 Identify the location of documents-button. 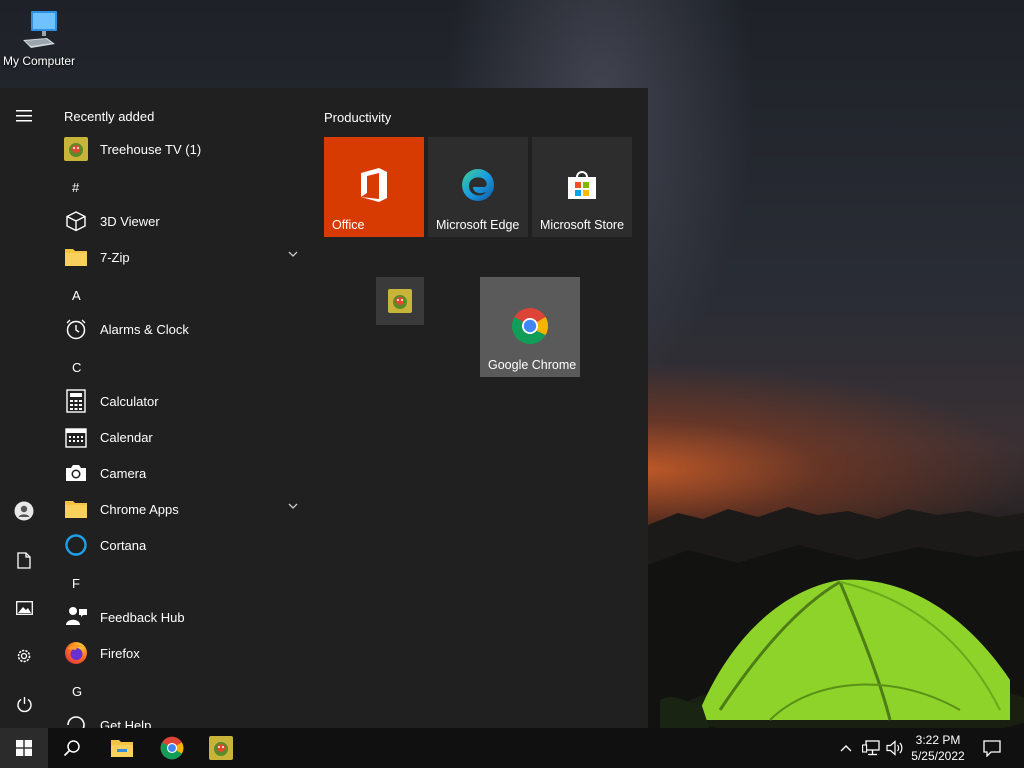
(24, 560).